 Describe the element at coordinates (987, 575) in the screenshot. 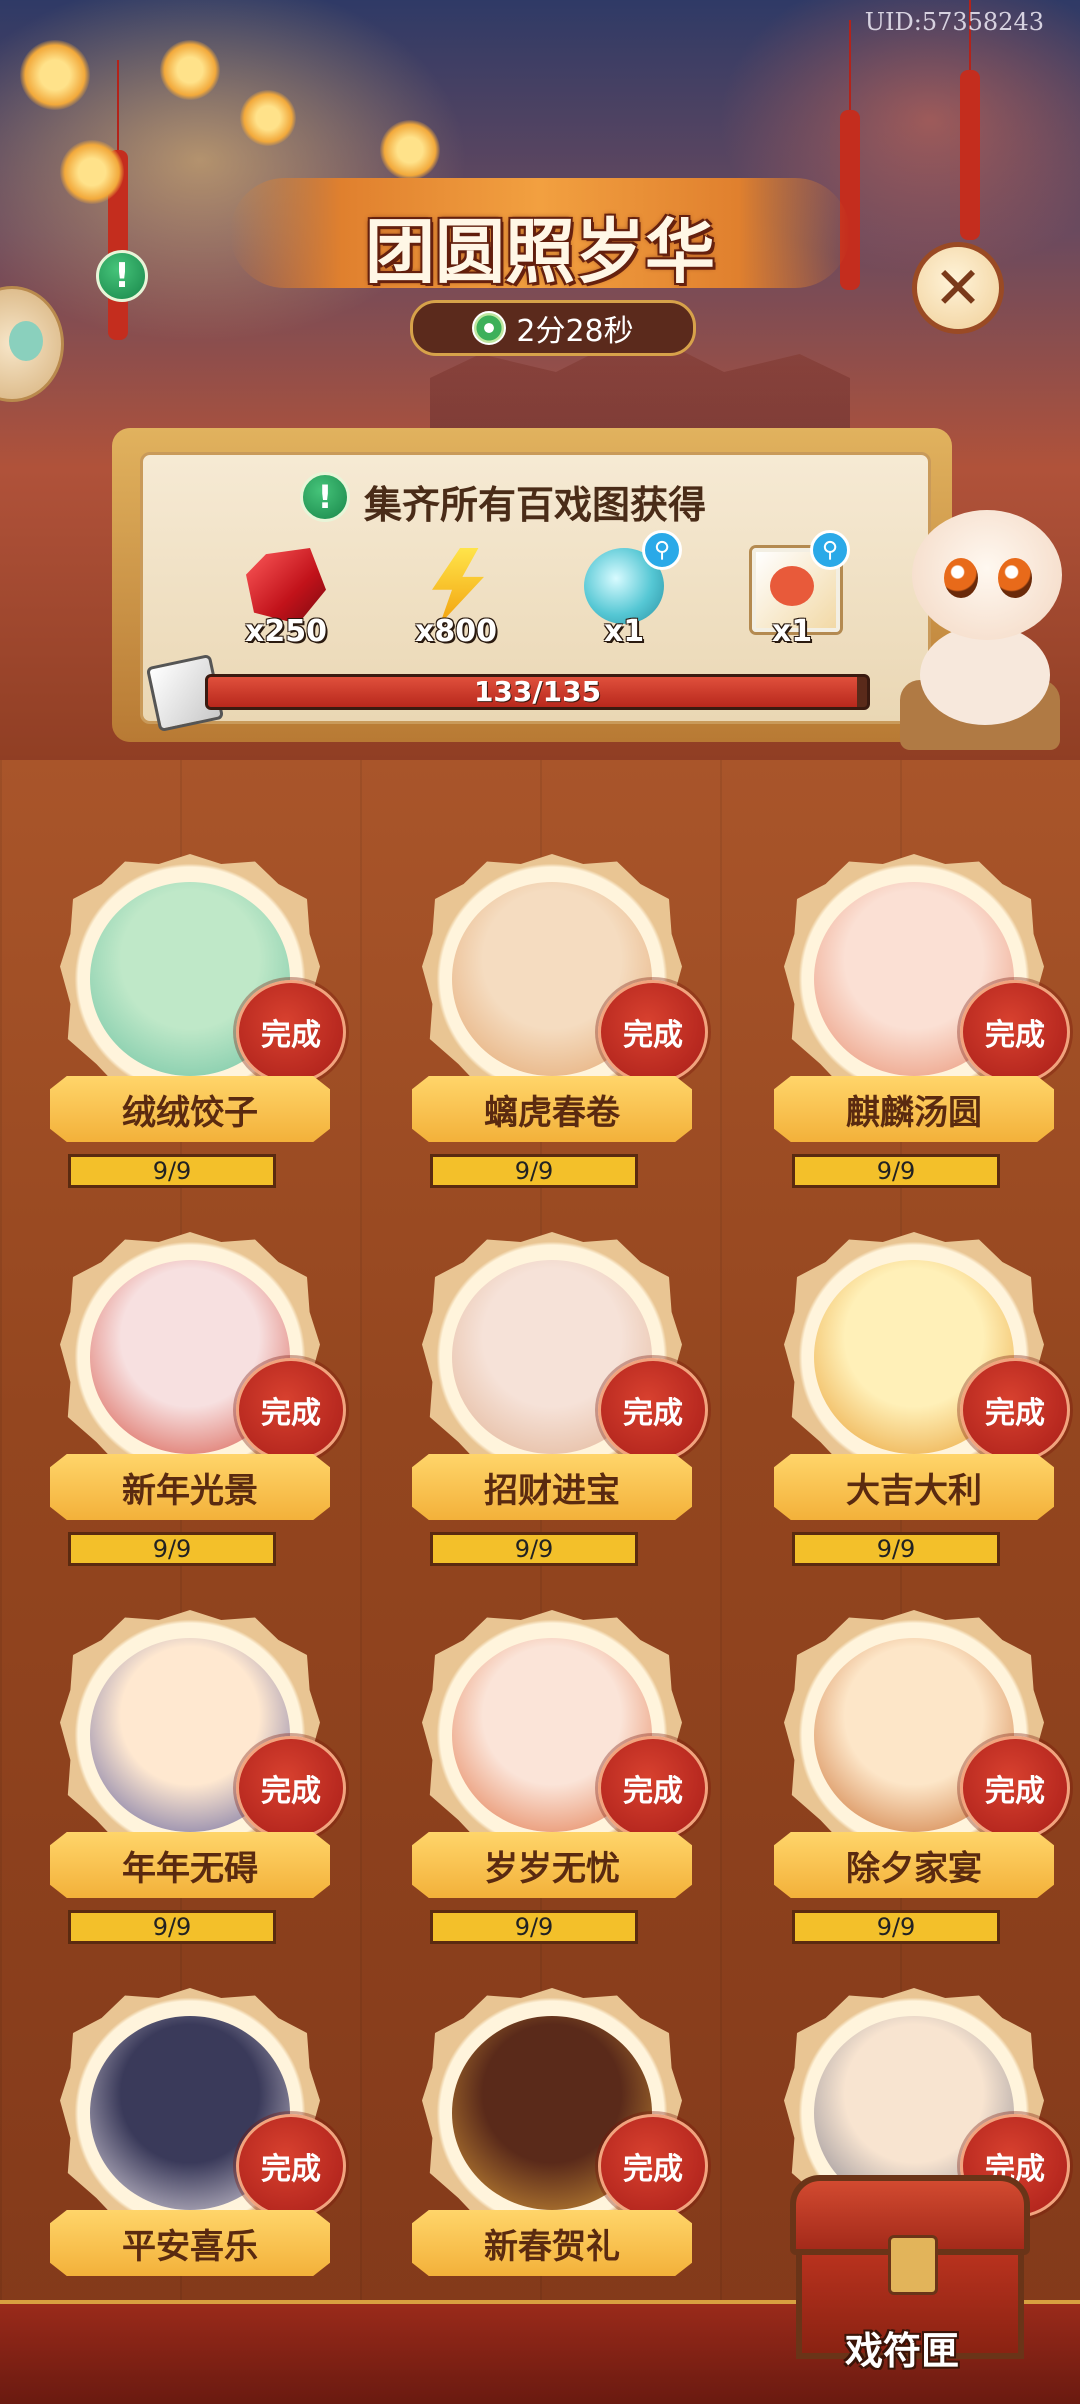

I see `mascot-head` at that location.